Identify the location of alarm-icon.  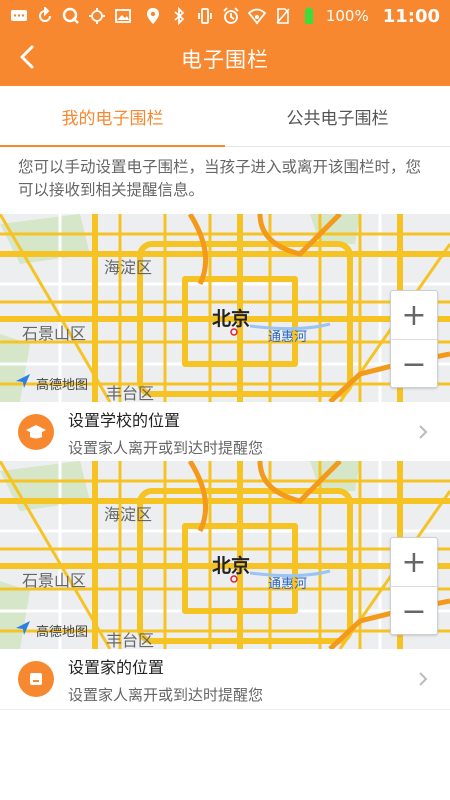
(231, 16).